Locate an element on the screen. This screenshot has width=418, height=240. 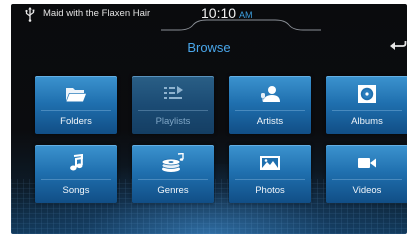
back-button is located at coordinates (398, 46).